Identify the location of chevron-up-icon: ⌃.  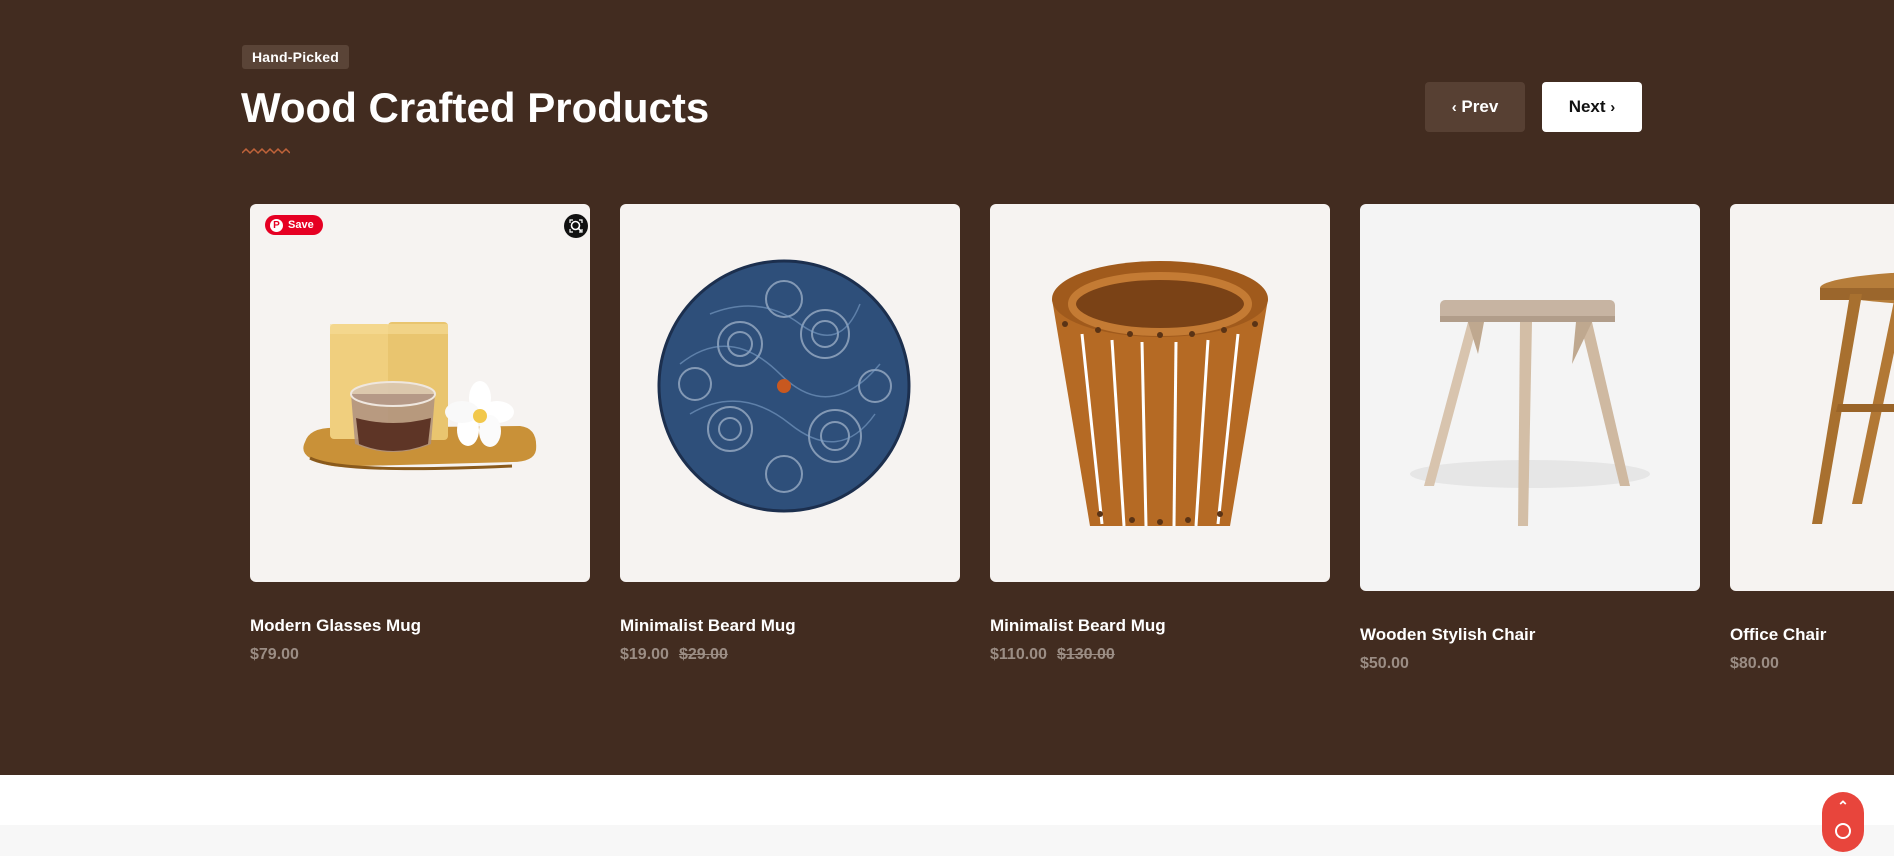
(1843, 806).